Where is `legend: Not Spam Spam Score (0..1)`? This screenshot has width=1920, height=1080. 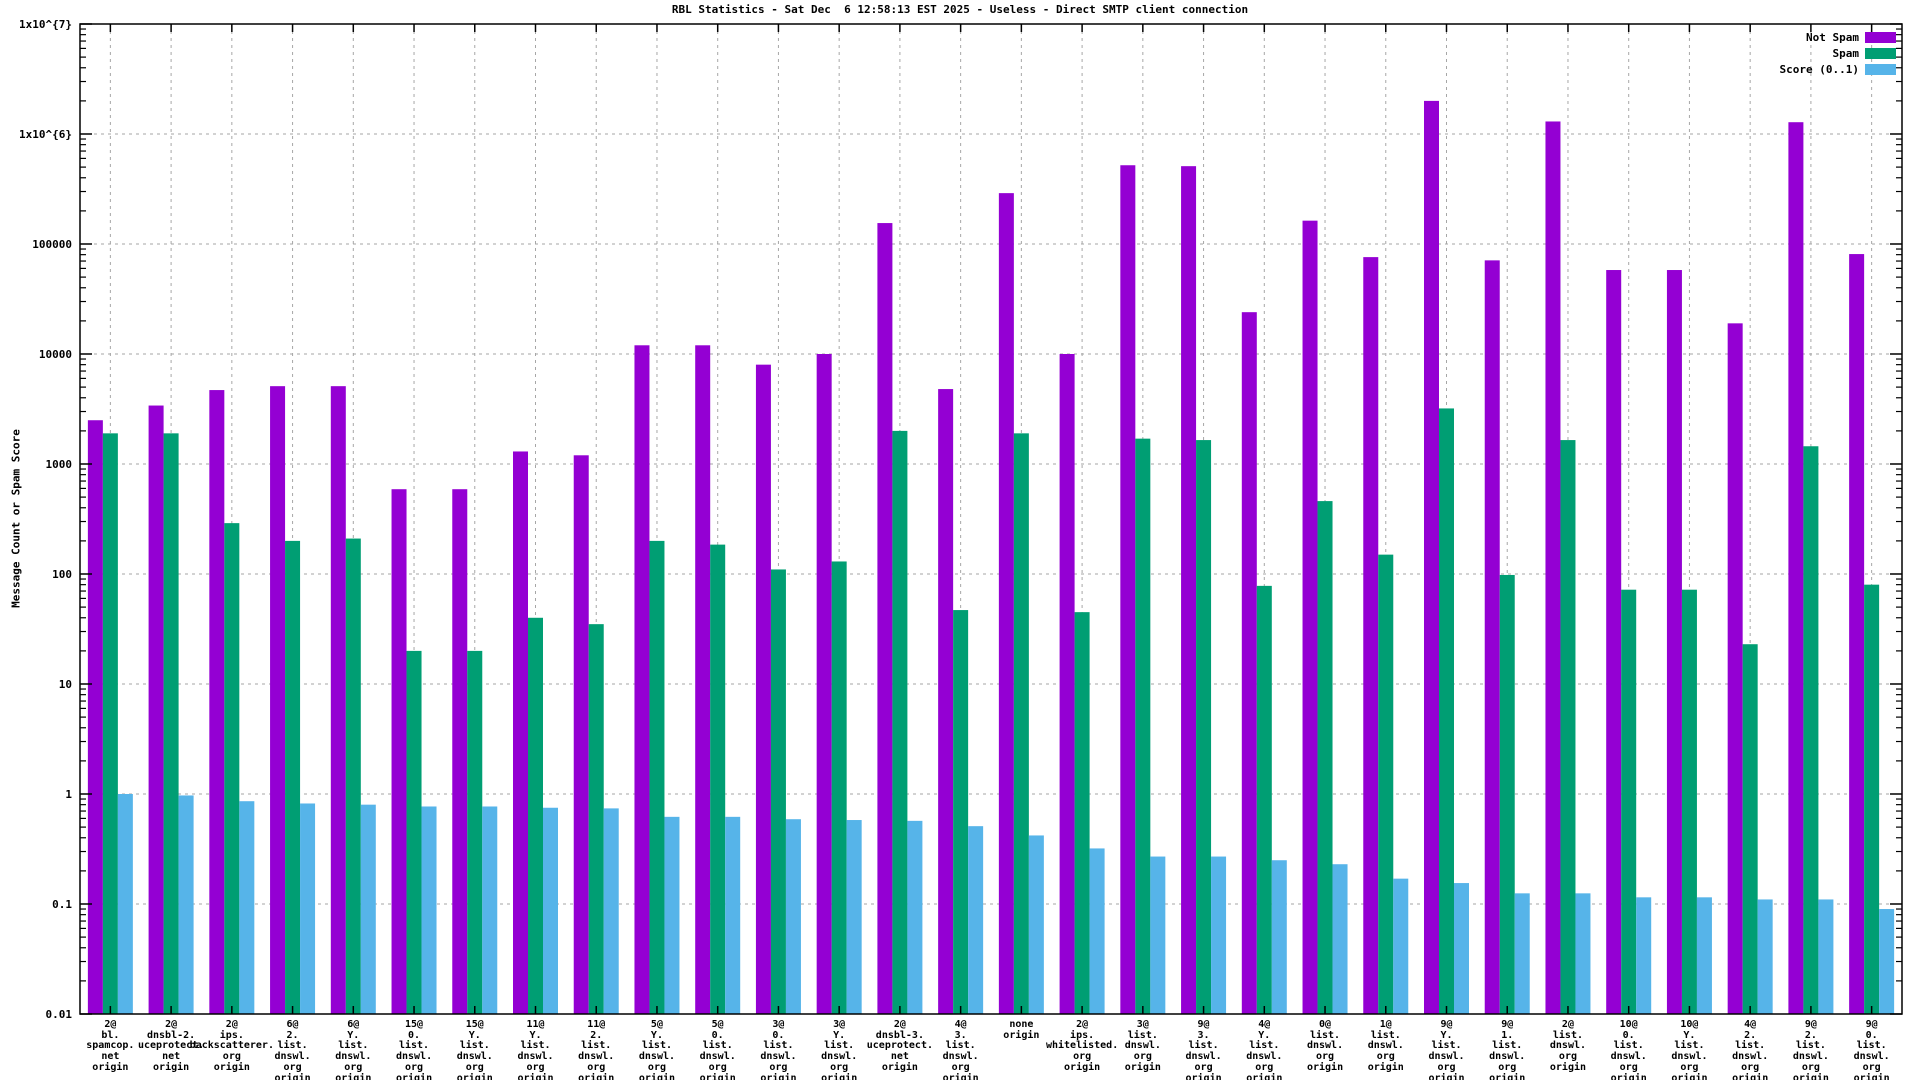 legend: Not Spam Spam Score (0..1) is located at coordinates (1837, 53).